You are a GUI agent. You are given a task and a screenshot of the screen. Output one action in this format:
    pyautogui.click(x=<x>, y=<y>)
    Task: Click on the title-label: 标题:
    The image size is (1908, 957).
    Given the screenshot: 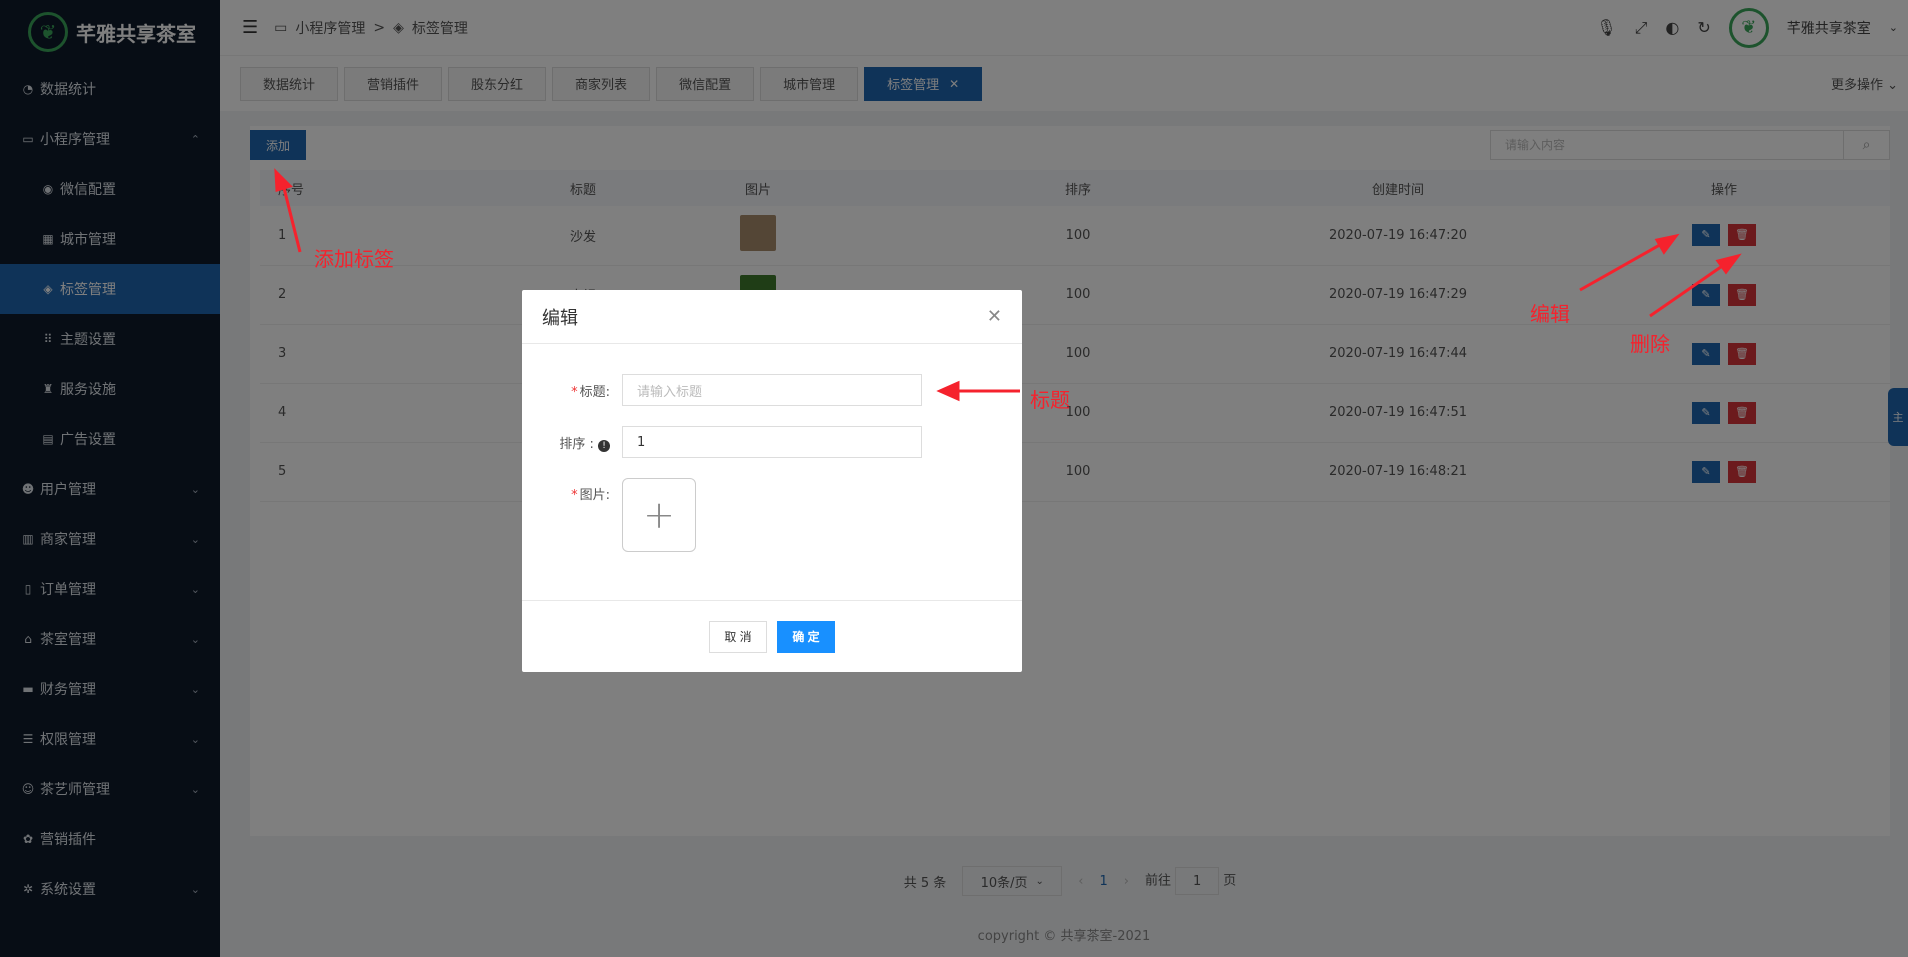 What is the action you would take?
    pyautogui.click(x=594, y=392)
    